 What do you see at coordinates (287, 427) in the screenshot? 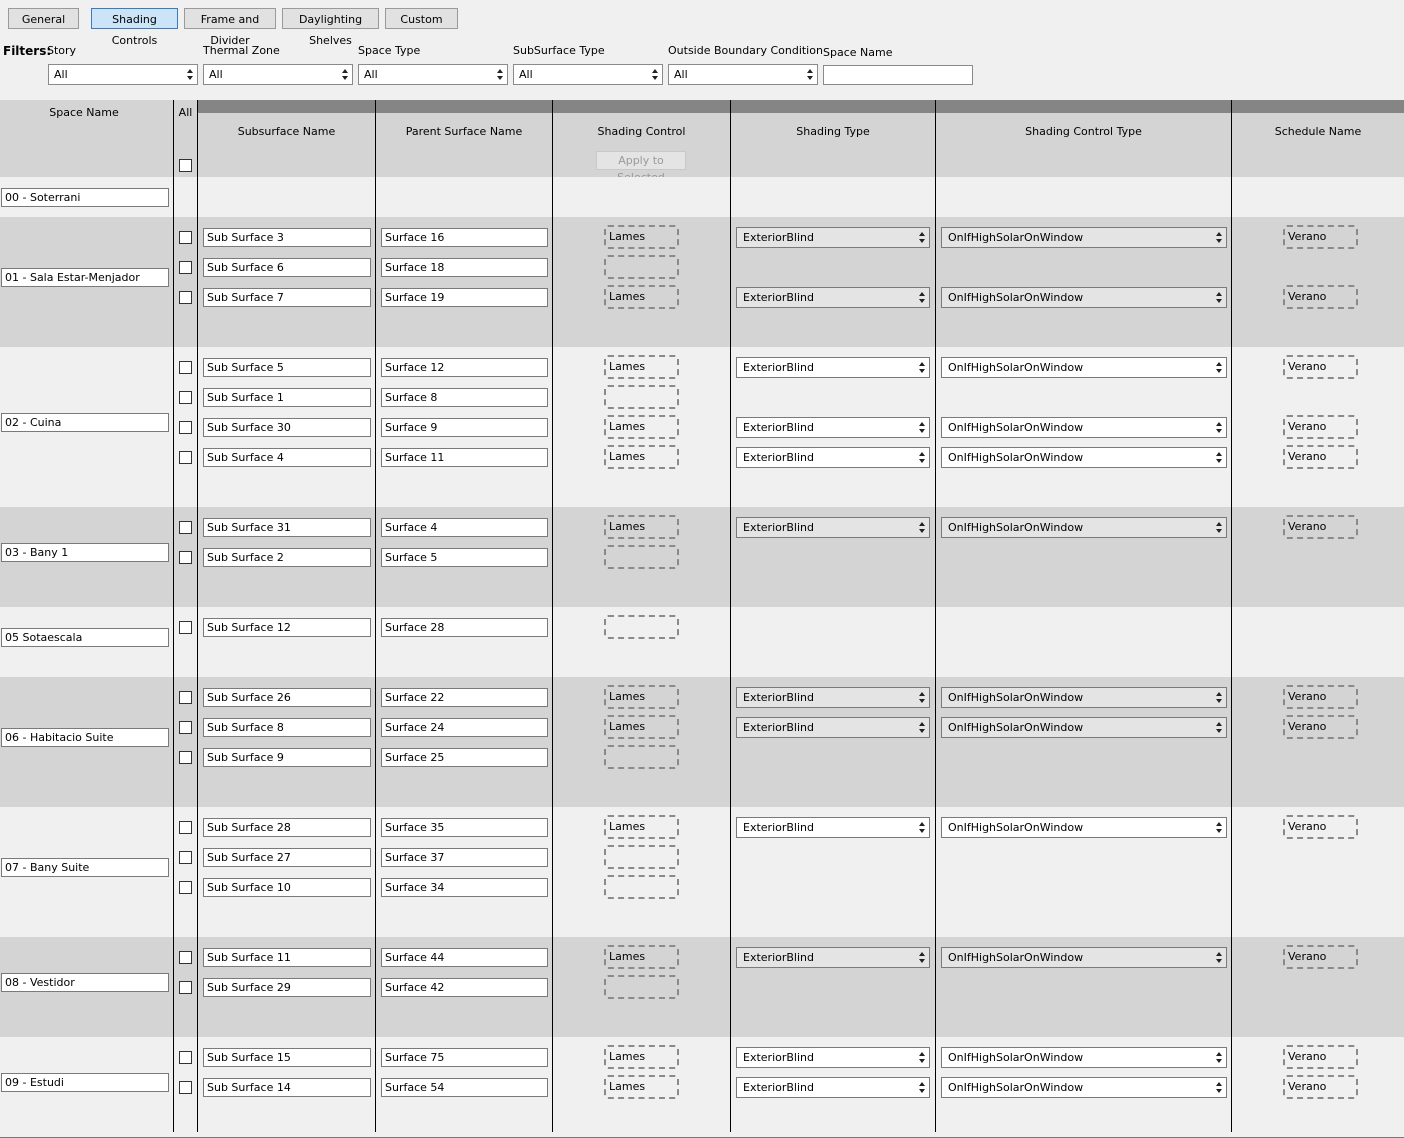
I see `subsurface-name-field: Sub Surface 30` at bounding box center [287, 427].